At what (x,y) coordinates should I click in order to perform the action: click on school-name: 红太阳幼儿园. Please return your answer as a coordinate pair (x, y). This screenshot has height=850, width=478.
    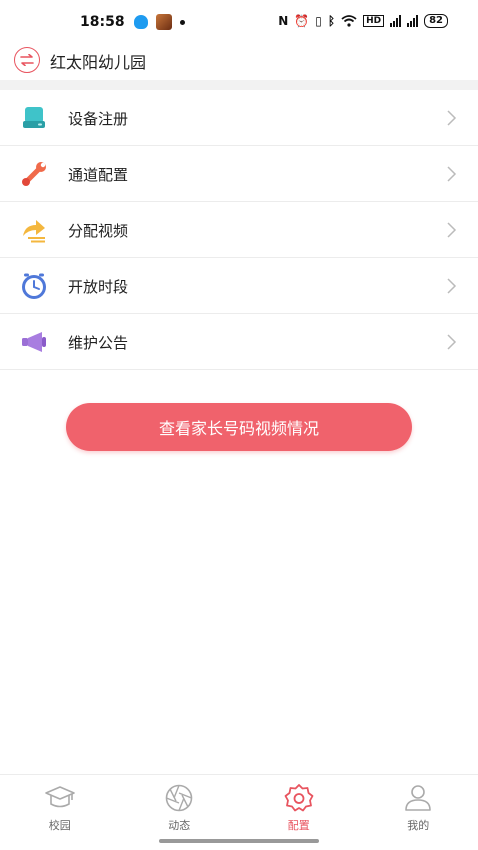
    Looking at the image, I should click on (98, 61).